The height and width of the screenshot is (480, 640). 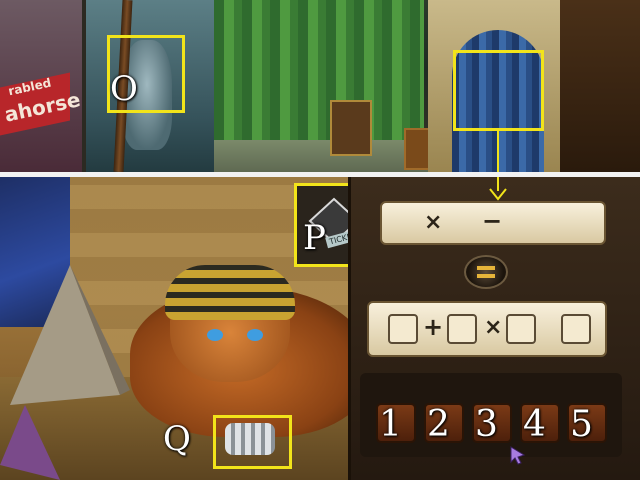 What do you see at coordinates (486, 424) in the screenshot?
I see `number-label-3: 3` at bounding box center [486, 424].